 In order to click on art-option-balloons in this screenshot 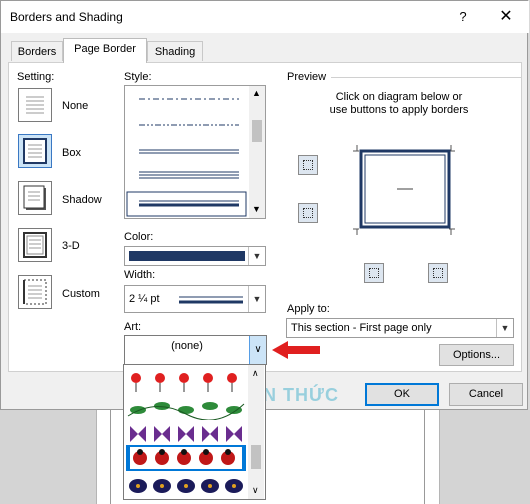, I will do `click(186, 382)`.